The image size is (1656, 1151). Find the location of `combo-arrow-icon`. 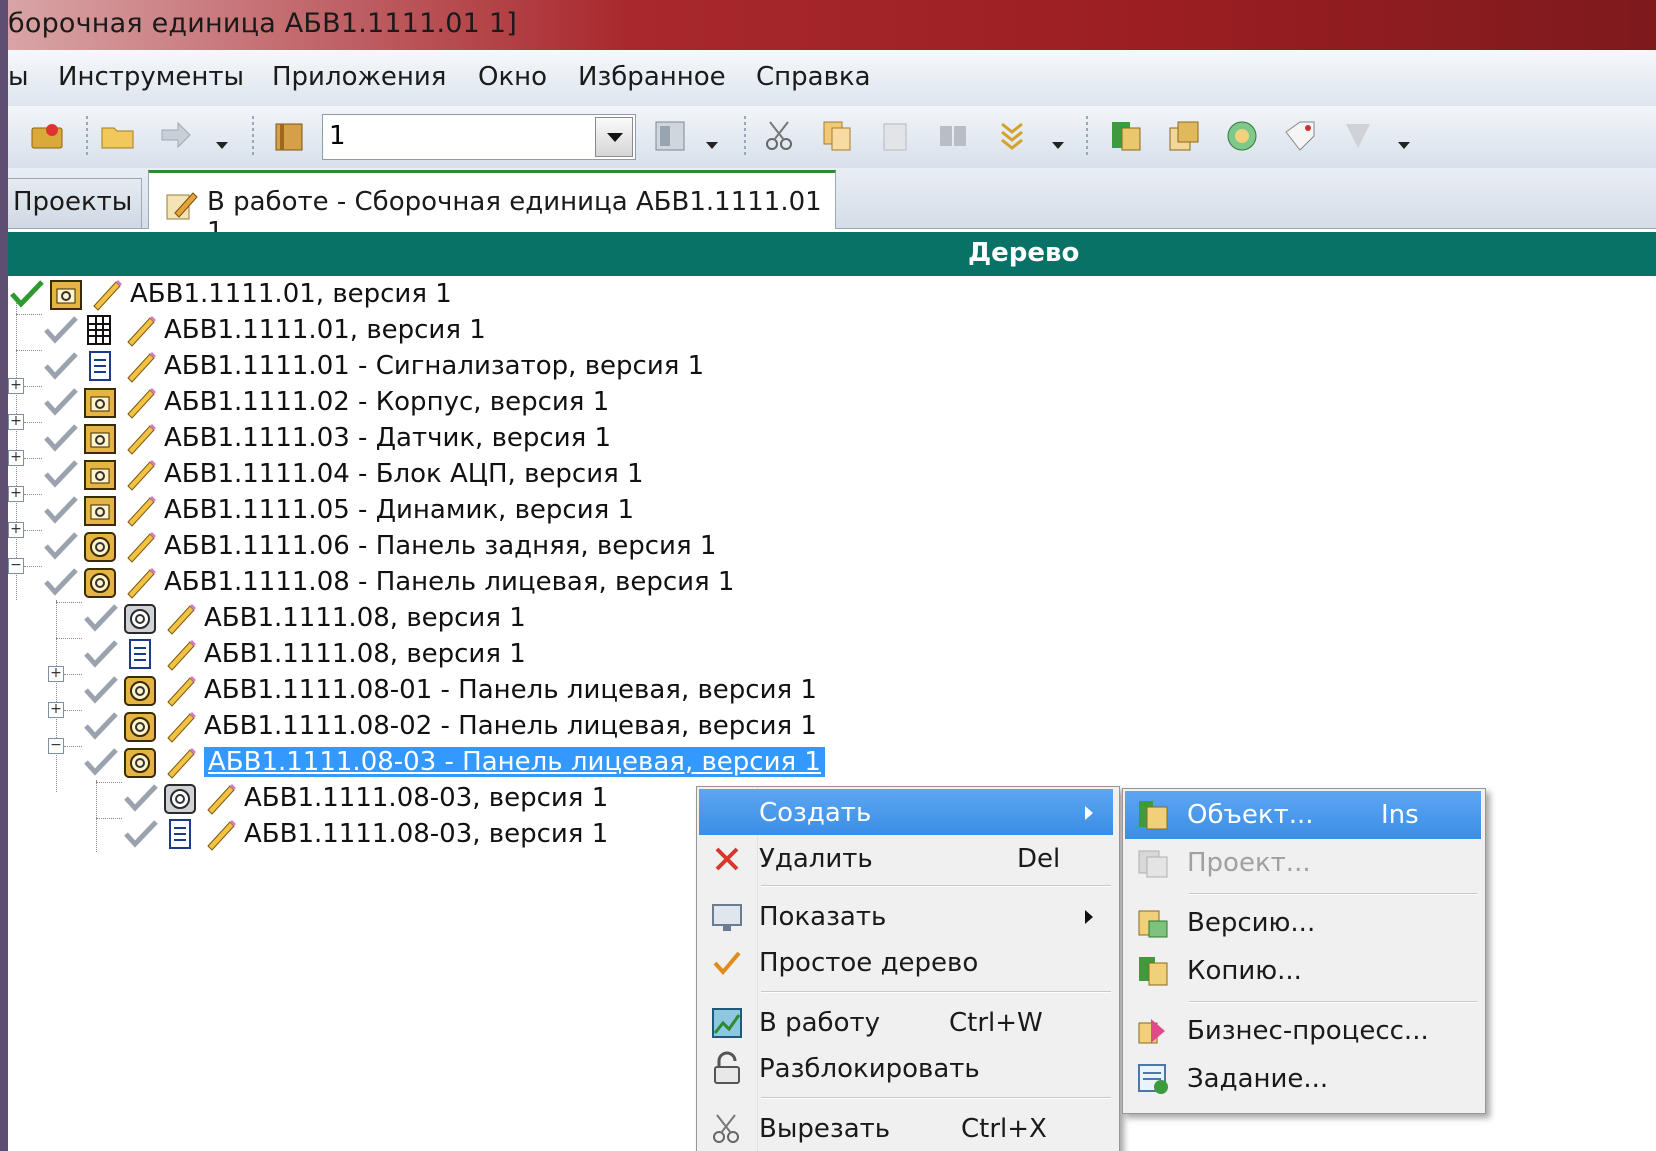

combo-arrow-icon is located at coordinates (614, 137).